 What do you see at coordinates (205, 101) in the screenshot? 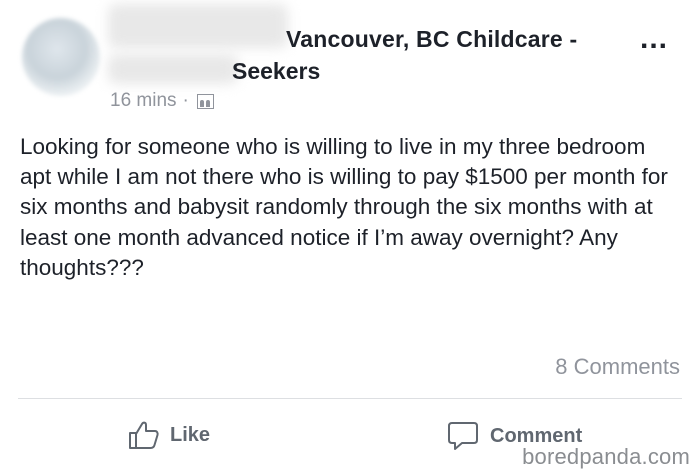
I see `group-privacy-icon` at bounding box center [205, 101].